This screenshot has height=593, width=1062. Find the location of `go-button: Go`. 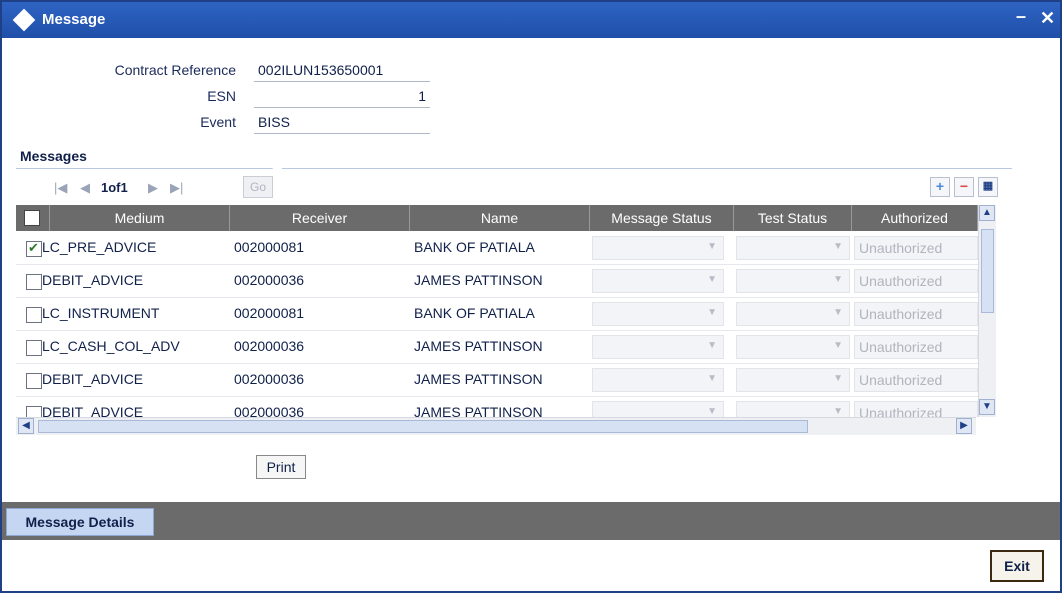

go-button: Go is located at coordinates (258, 187).